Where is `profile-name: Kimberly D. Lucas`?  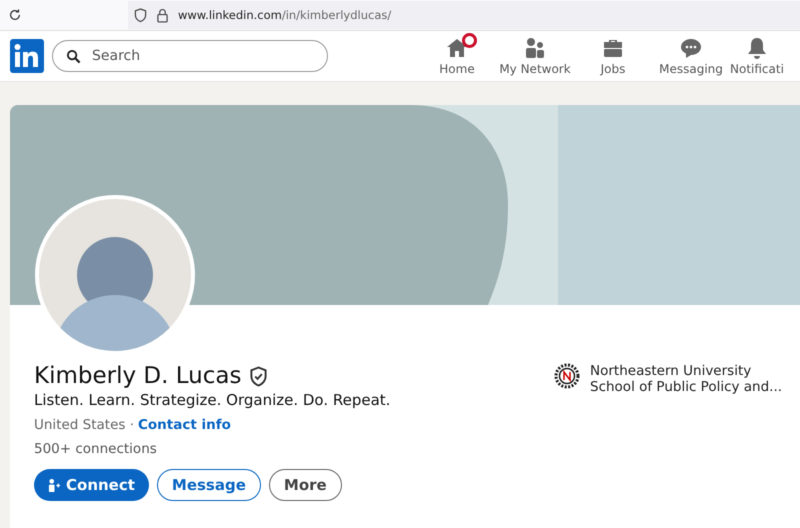
profile-name: Kimberly D. Lucas is located at coordinates (138, 376).